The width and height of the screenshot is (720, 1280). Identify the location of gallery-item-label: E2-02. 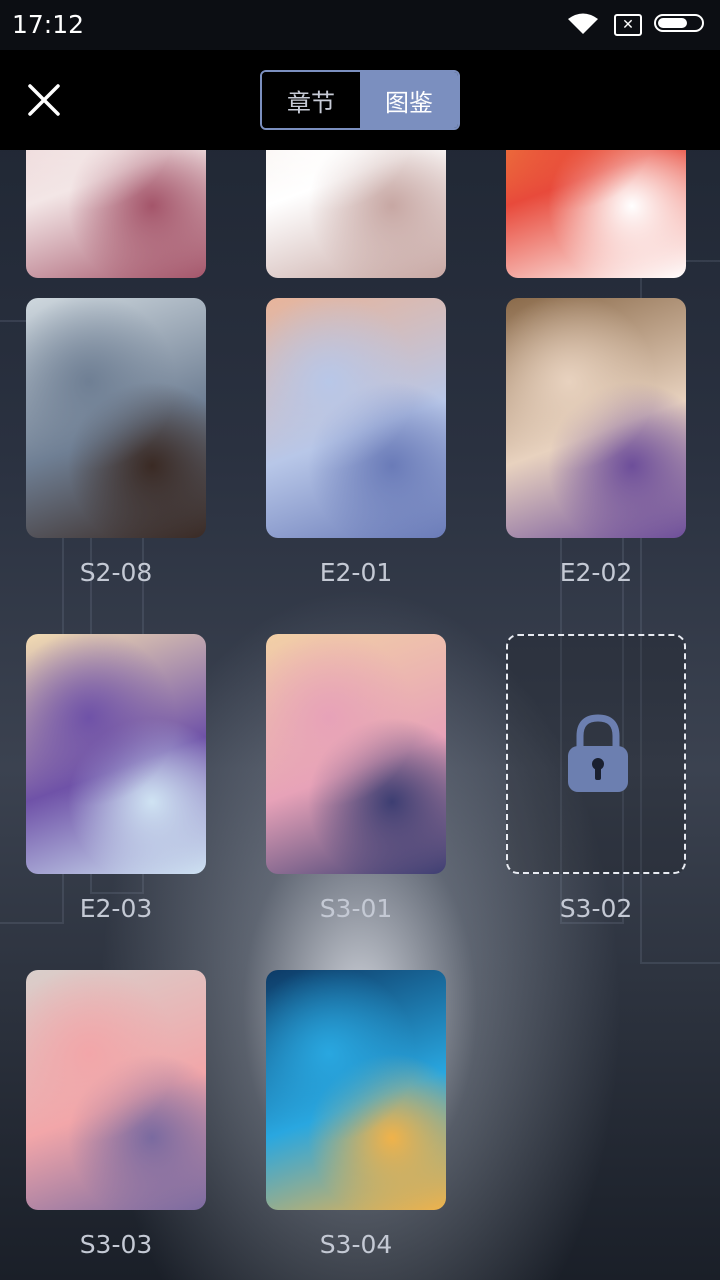
(596, 572).